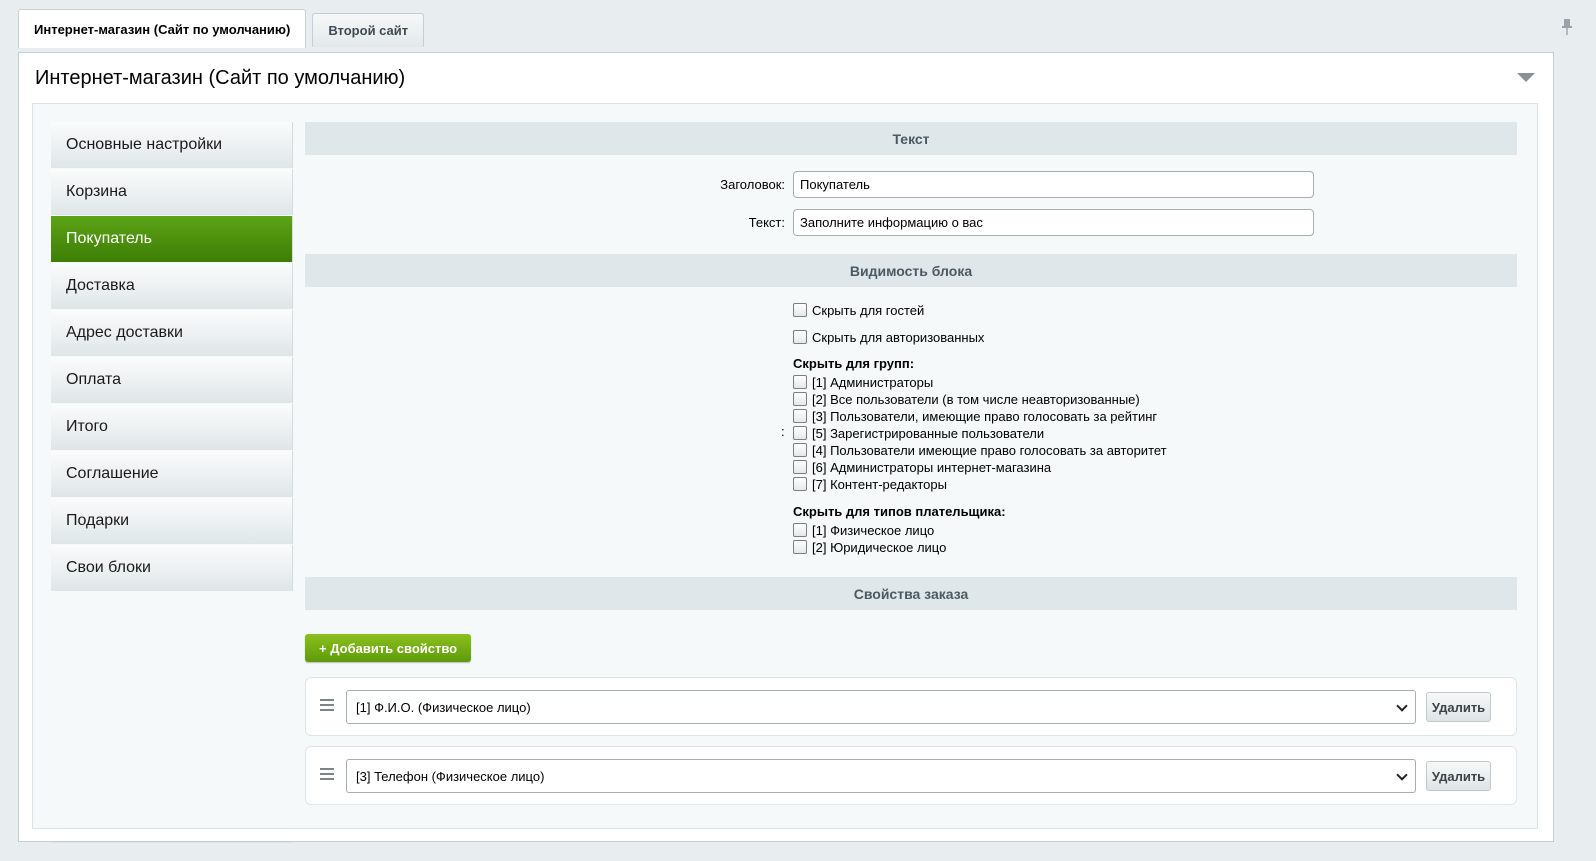 This screenshot has width=1596, height=861. Describe the element at coordinates (752, 184) in the screenshot. I see `title-label: Заголовок:` at that location.